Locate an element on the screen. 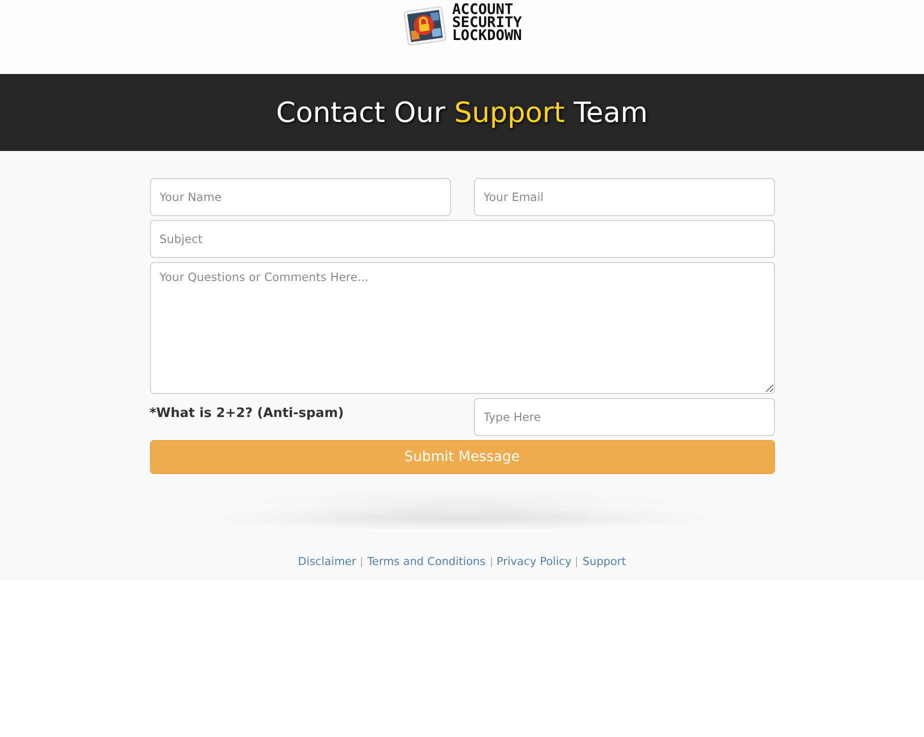 The height and width of the screenshot is (737, 924). footer-link: Disclaimer is located at coordinates (327, 561).